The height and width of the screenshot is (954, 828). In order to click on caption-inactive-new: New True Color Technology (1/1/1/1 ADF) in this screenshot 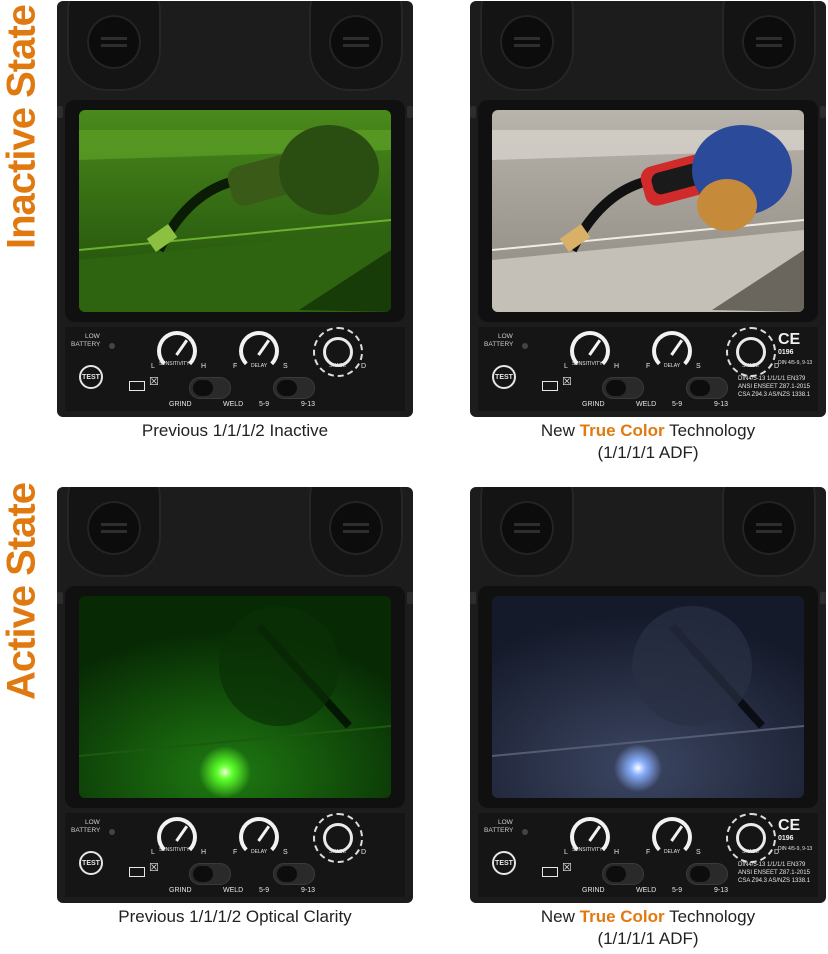, I will do `click(648, 442)`.